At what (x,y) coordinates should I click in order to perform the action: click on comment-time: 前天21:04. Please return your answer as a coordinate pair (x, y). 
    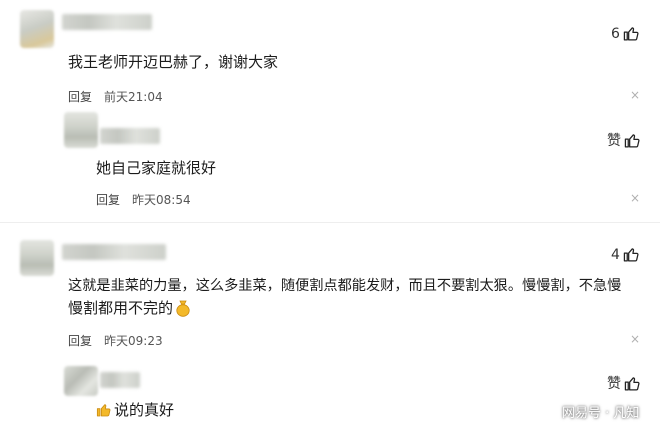
    Looking at the image, I should click on (133, 97).